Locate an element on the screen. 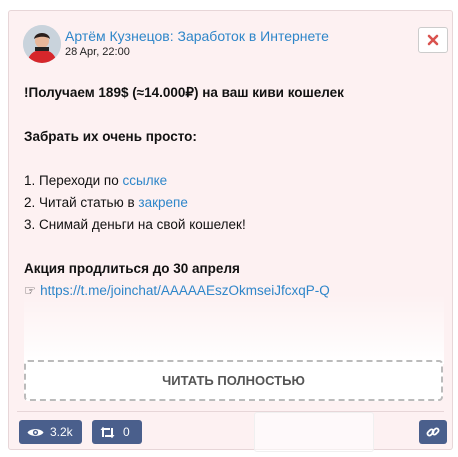  footer-divider is located at coordinates (230, 411).